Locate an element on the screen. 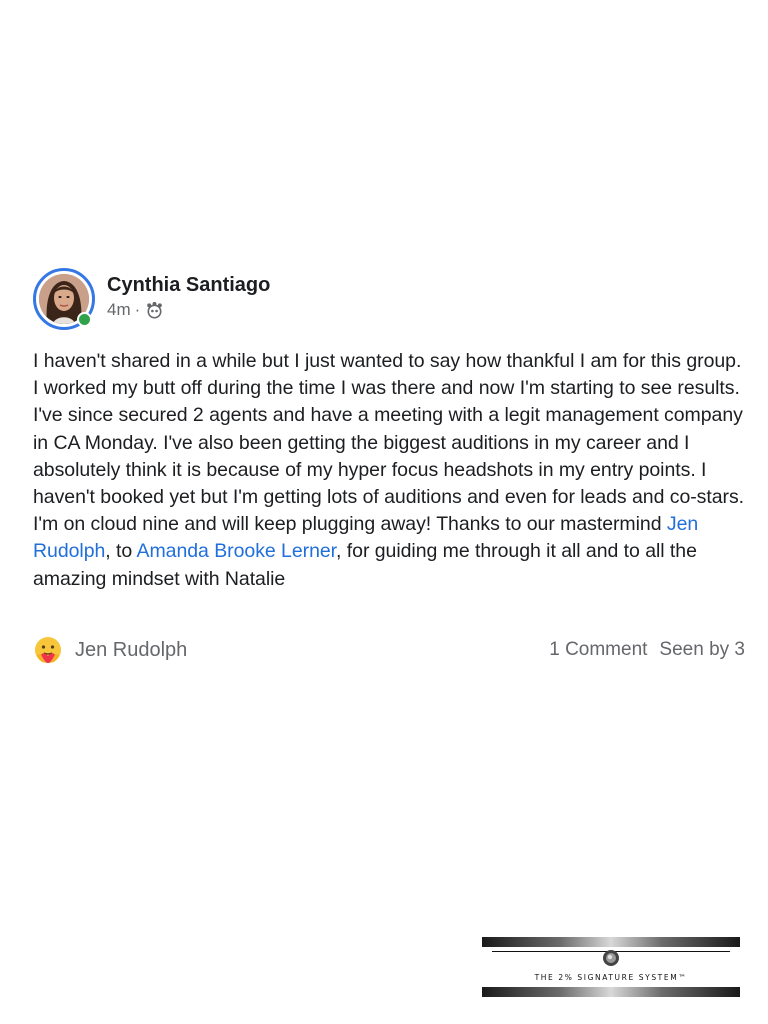 The height and width of the screenshot is (1024, 768). logo-bar-top is located at coordinates (611, 942).